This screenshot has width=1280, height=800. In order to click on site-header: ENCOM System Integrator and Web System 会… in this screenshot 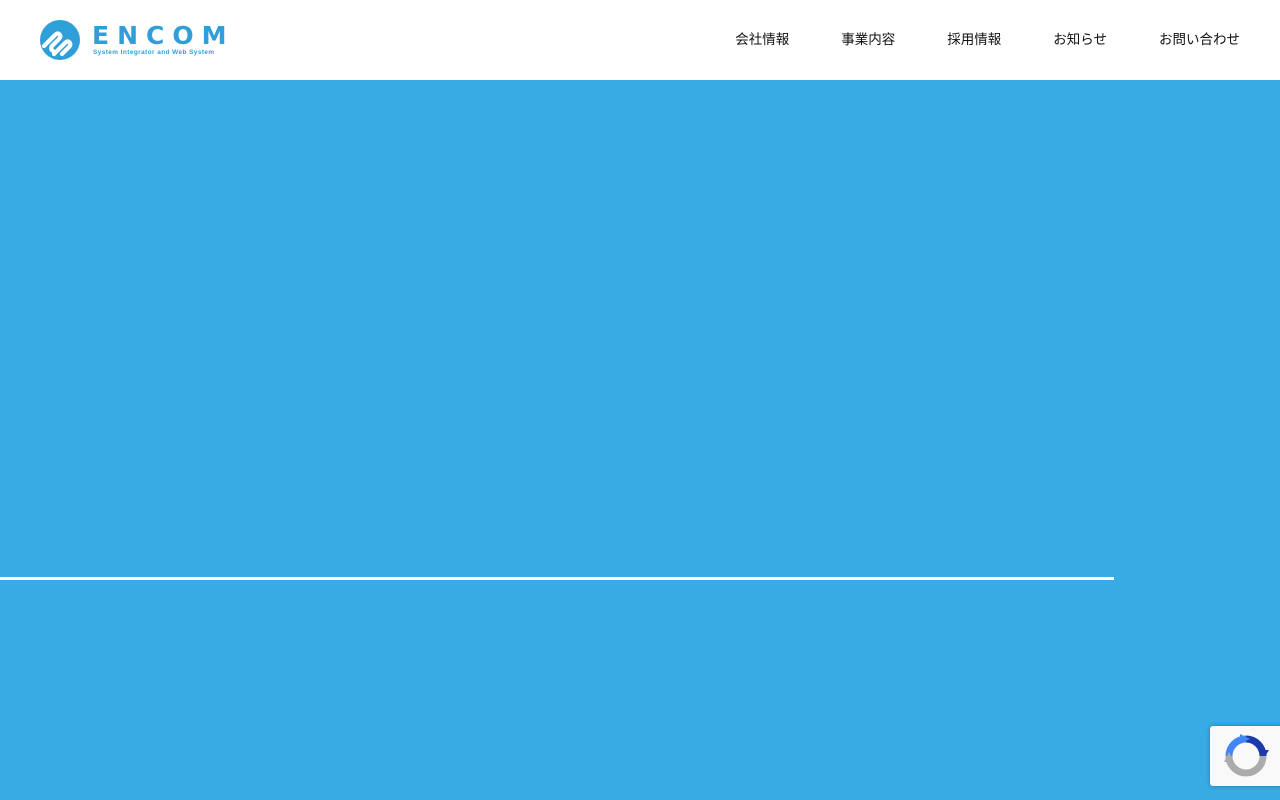, I will do `click(640, 40)`.